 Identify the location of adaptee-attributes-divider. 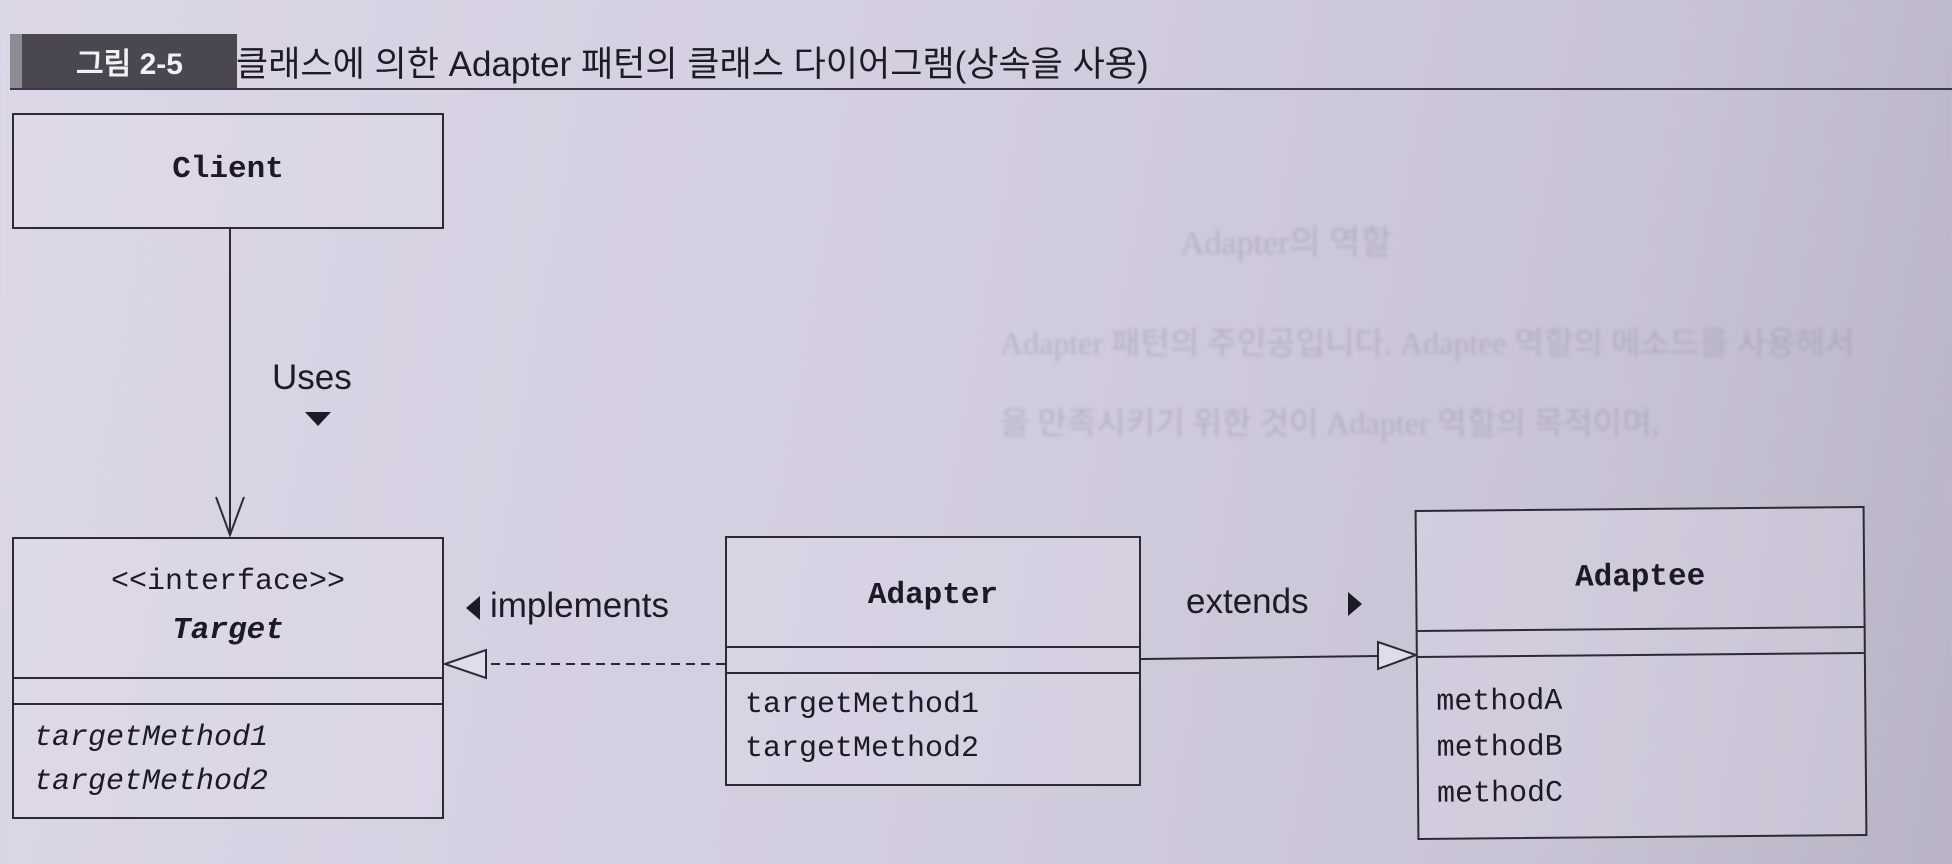
(1640, 629).